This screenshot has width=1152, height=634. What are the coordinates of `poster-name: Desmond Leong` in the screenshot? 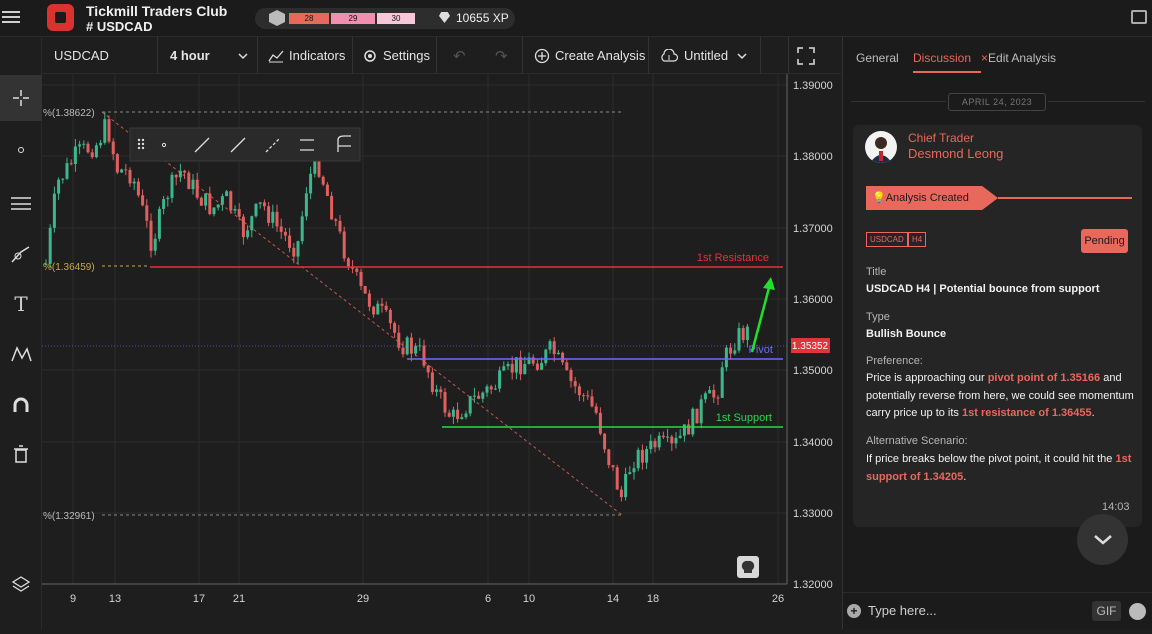 It's located at (955, 153).